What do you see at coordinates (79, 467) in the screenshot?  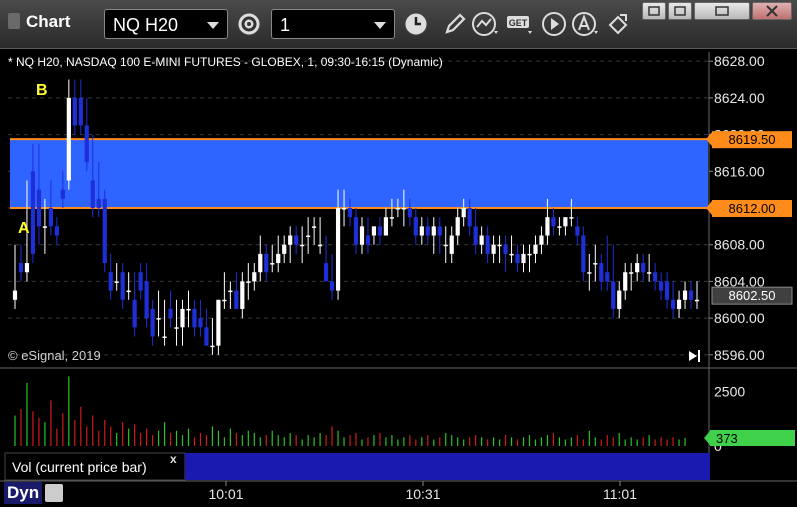 I see `volume-study-label: Vol (current price bar)` at bounding box center [79, 467].